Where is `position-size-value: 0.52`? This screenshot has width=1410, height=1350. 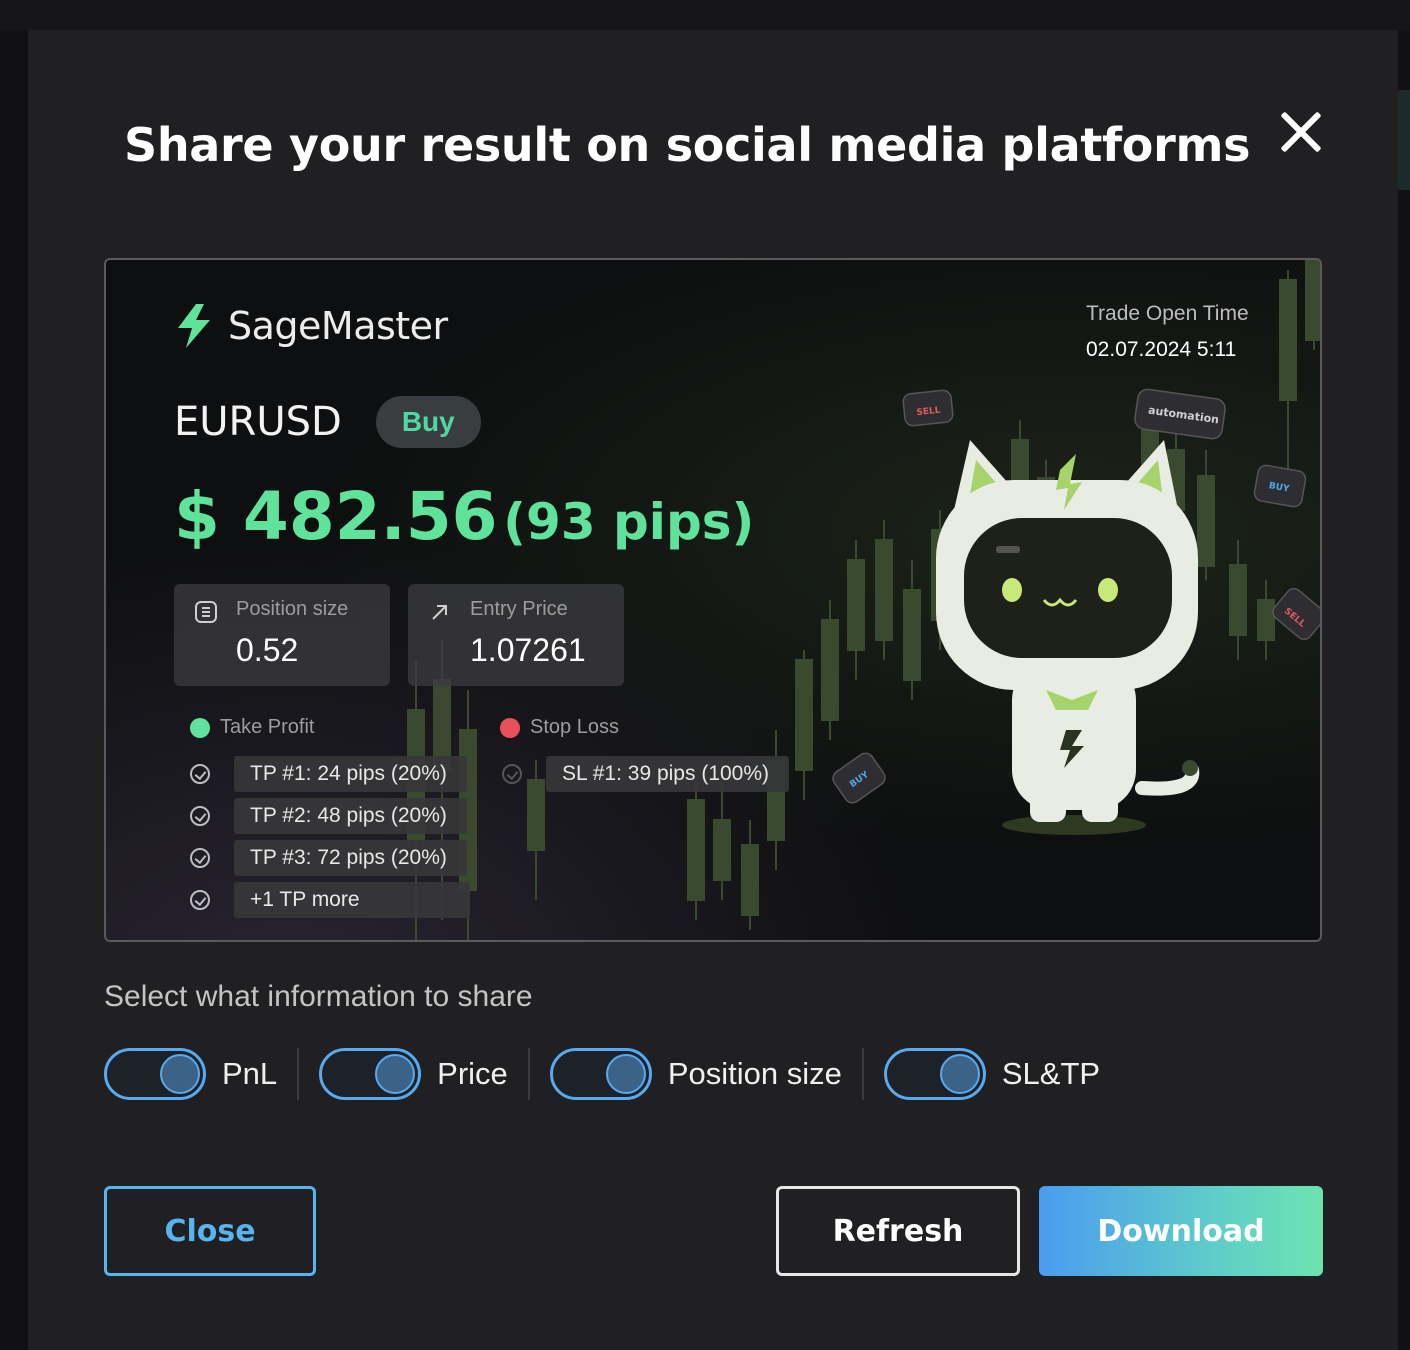 position-size-value: 0.52 is located at coordinates (267, 650).